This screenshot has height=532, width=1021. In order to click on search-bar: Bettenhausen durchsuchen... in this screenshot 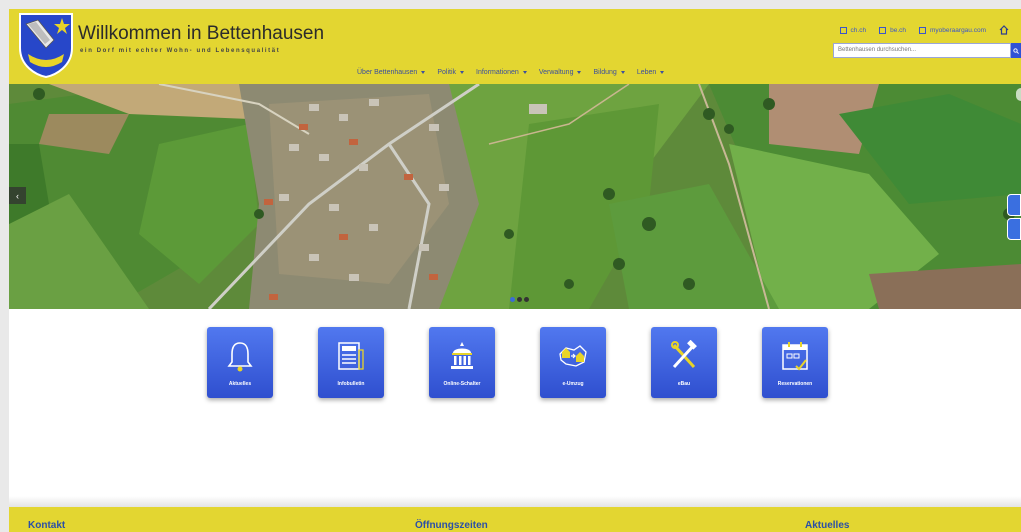, I will do `click(927, 50)`.